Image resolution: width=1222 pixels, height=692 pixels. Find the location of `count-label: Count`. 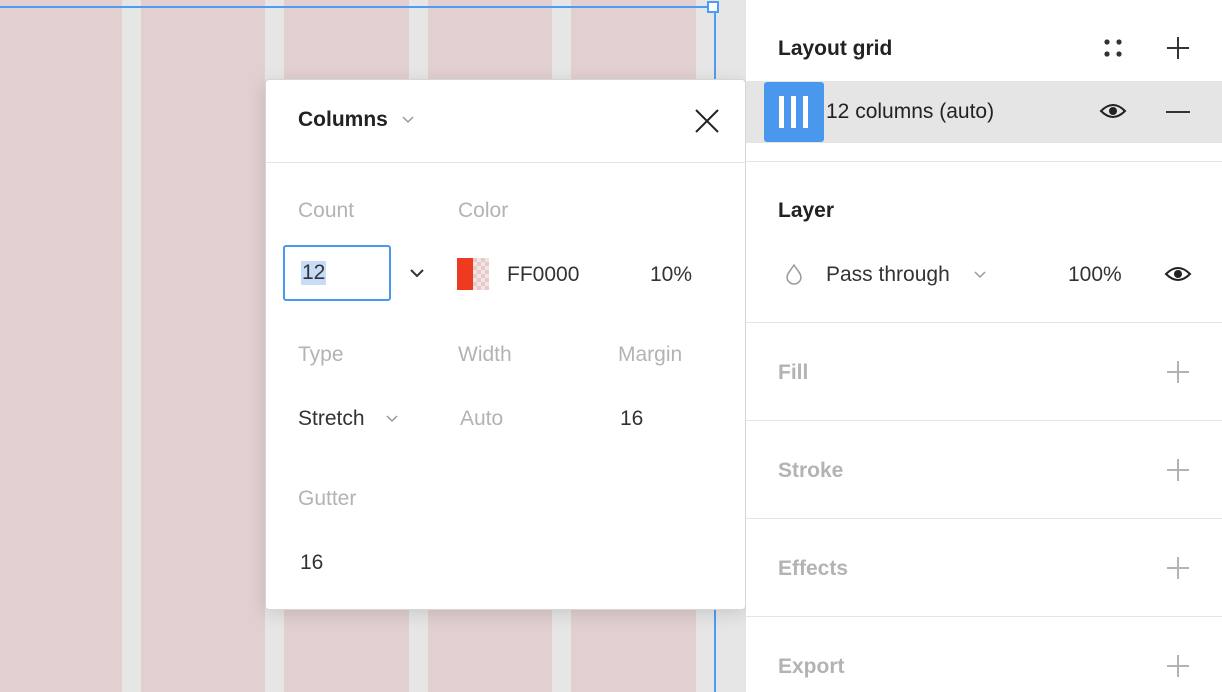

count-label: Count is located at coordinates (326, 210).